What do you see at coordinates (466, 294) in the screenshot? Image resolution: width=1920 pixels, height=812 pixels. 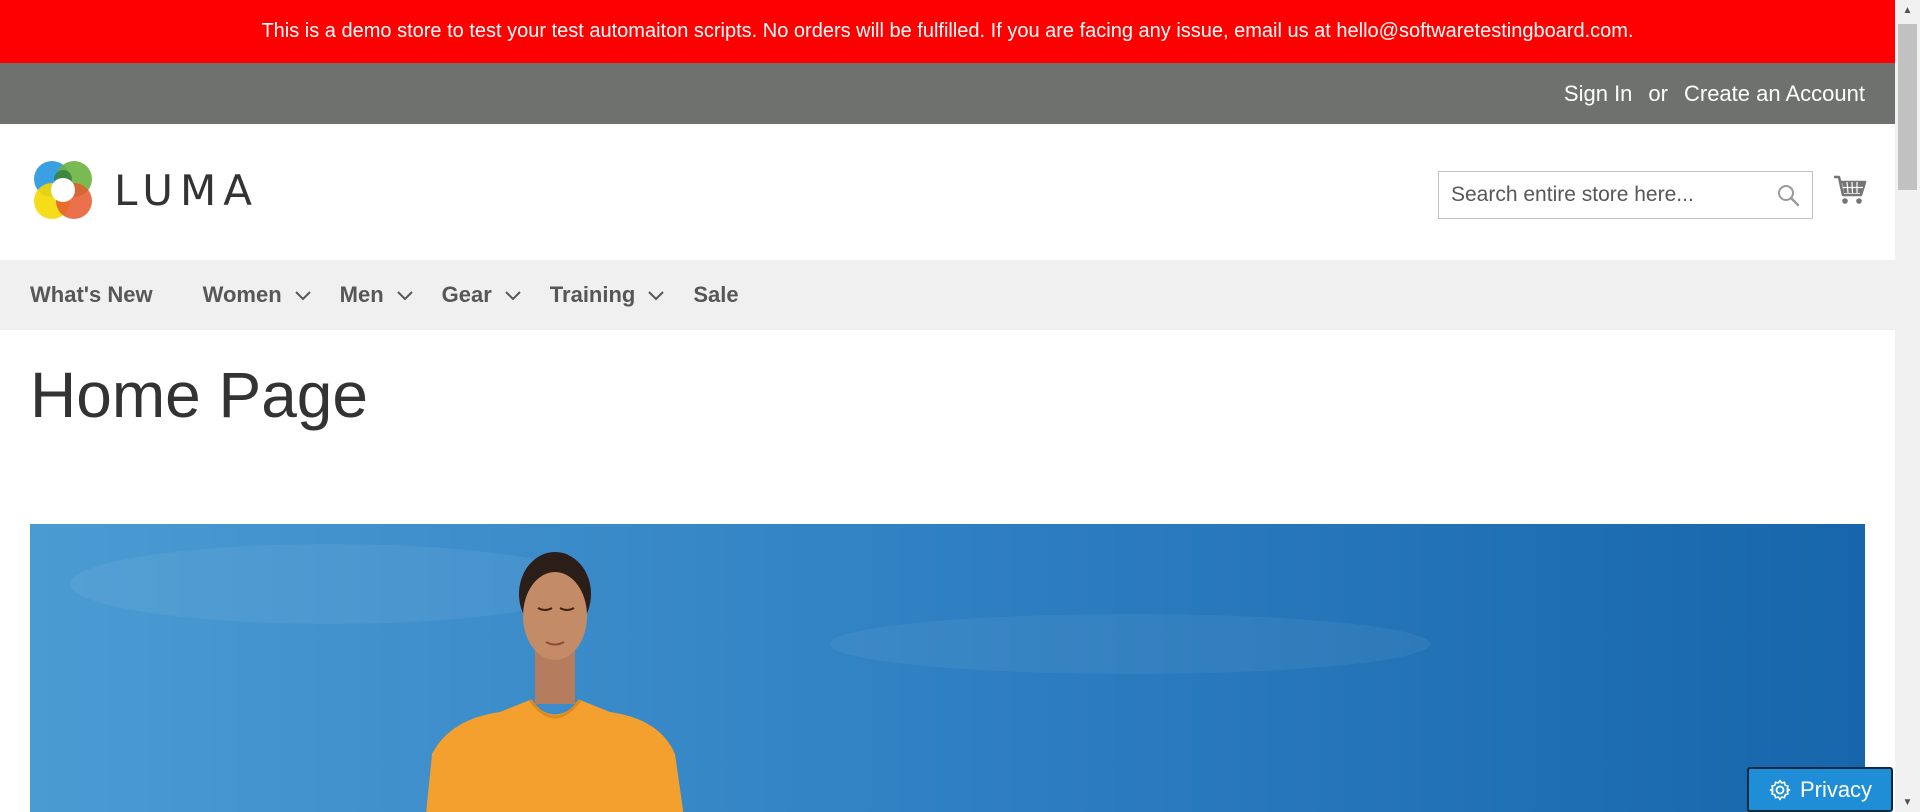 I see `nav-item-label: Gear` at bounding box center [466, 294].